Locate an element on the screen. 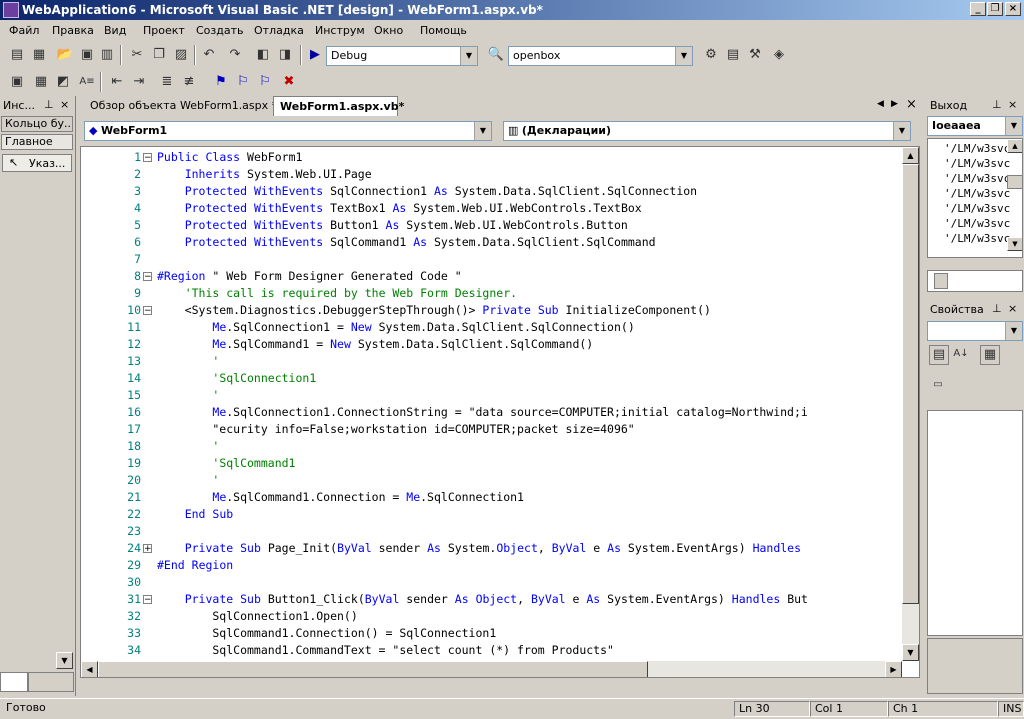  properties-object-combo: ▼ is located at coordinates (975, 331).